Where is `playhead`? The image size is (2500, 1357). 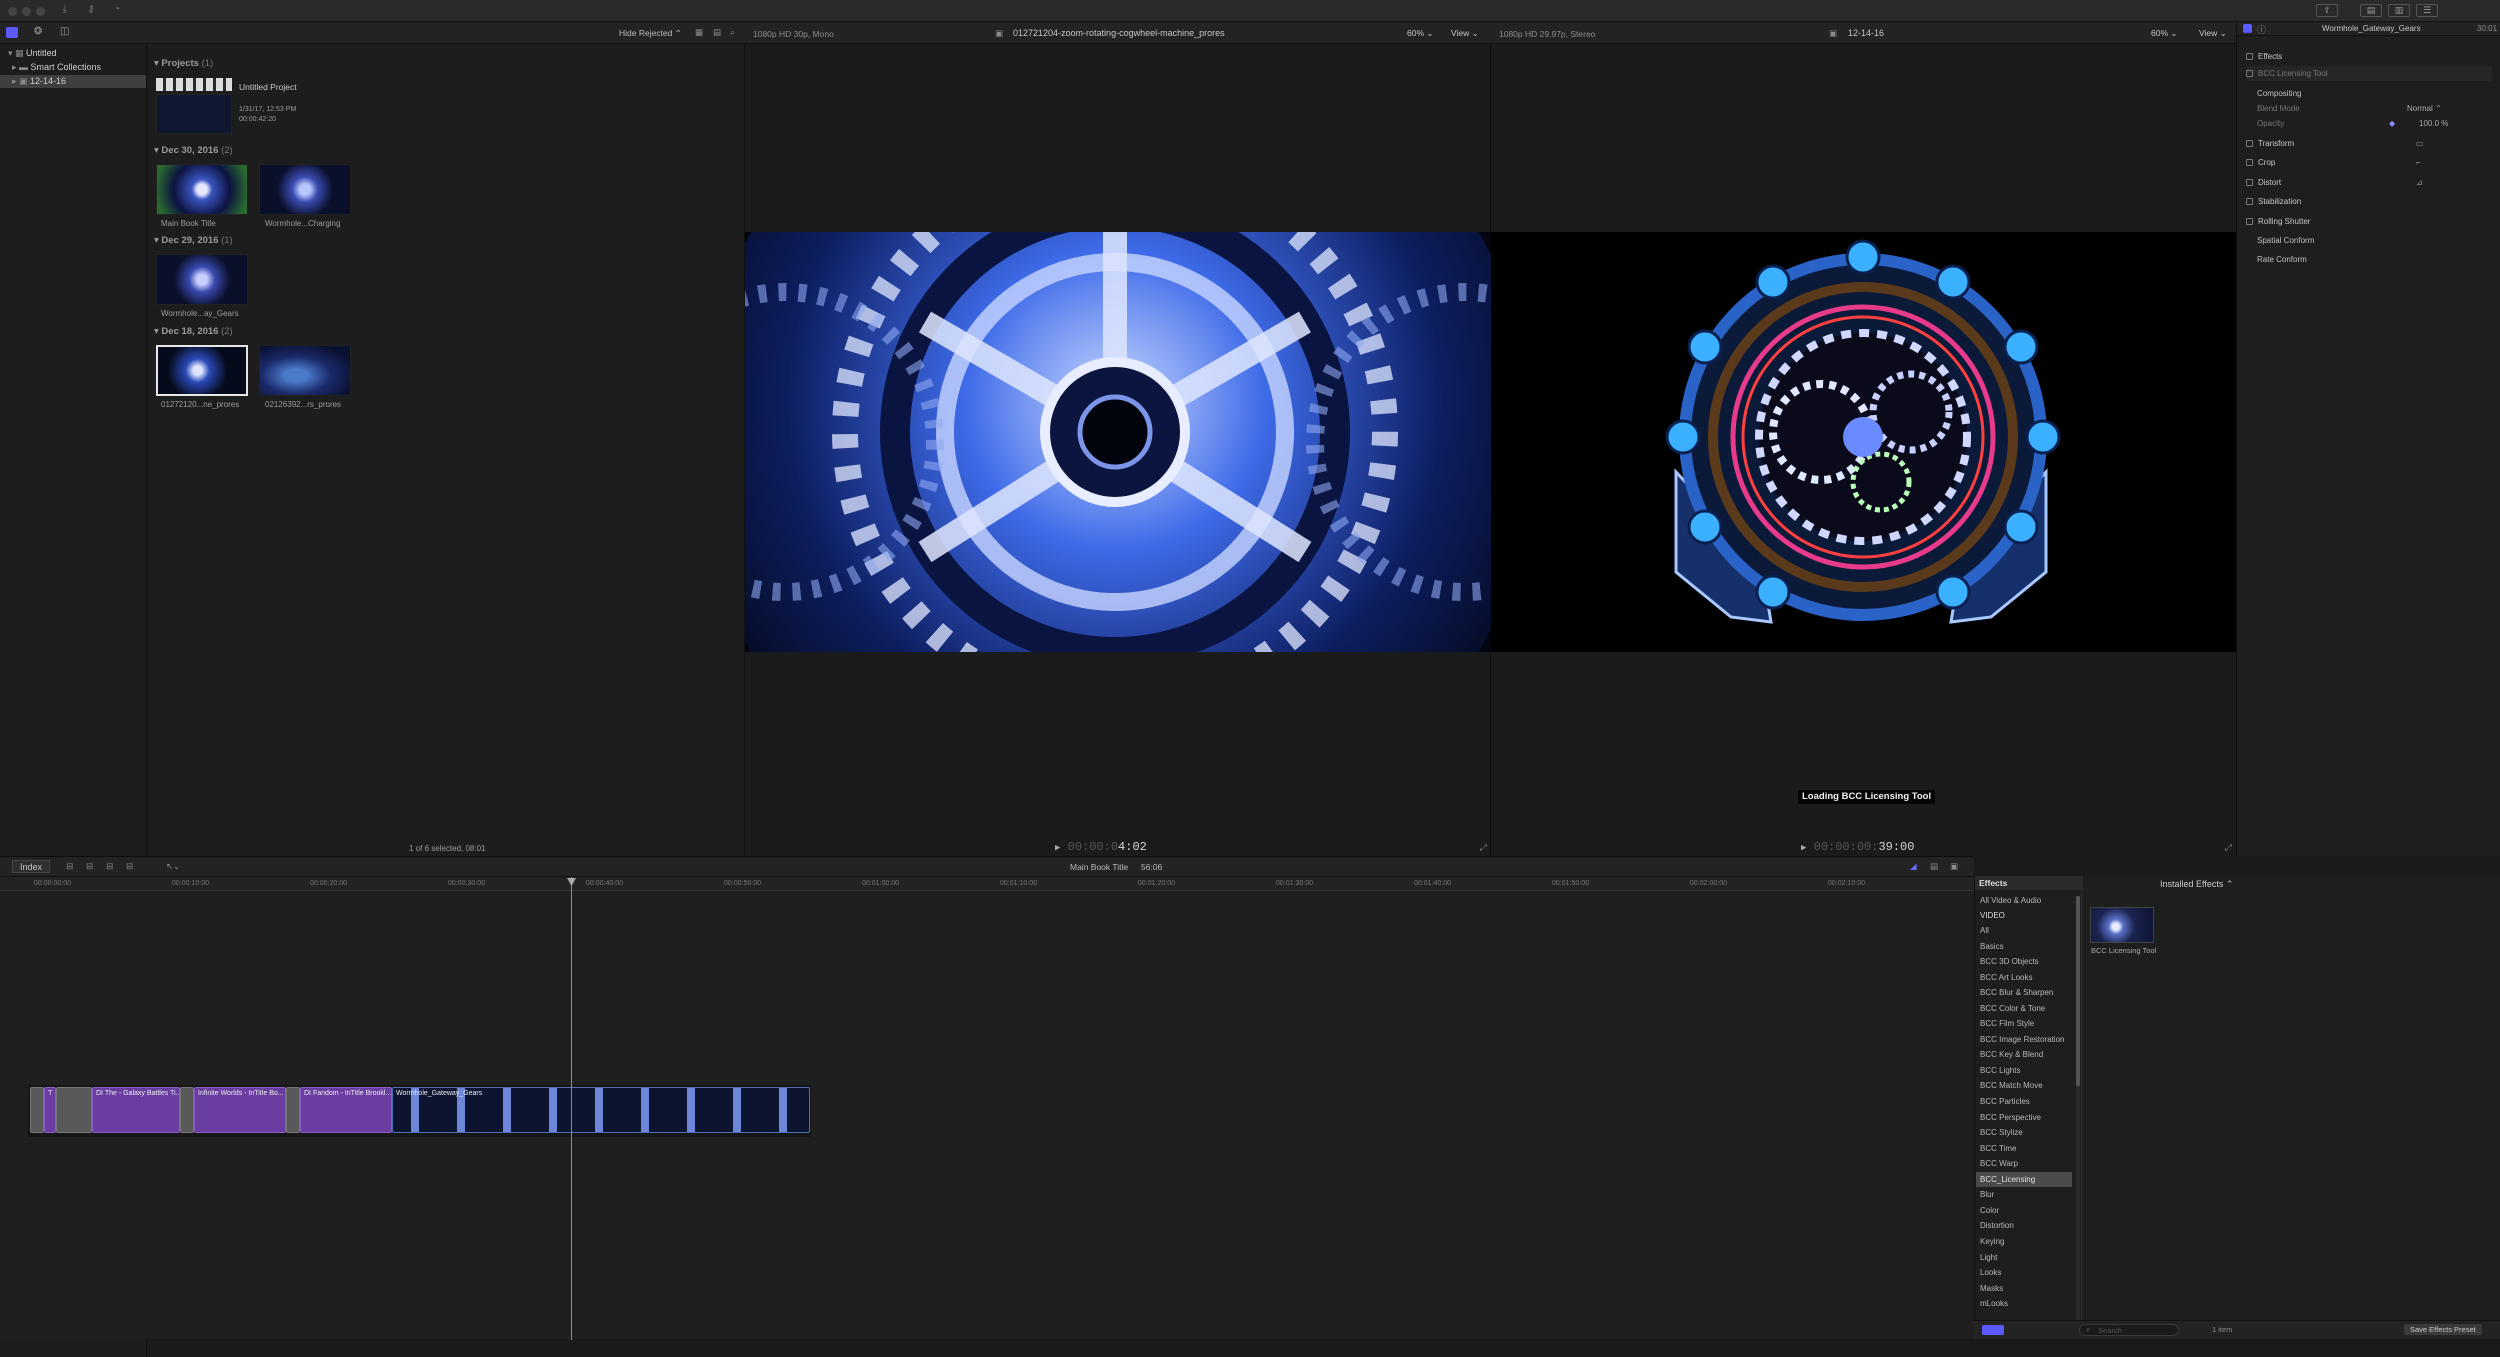 playhead is located at coordinates (571, 1108).